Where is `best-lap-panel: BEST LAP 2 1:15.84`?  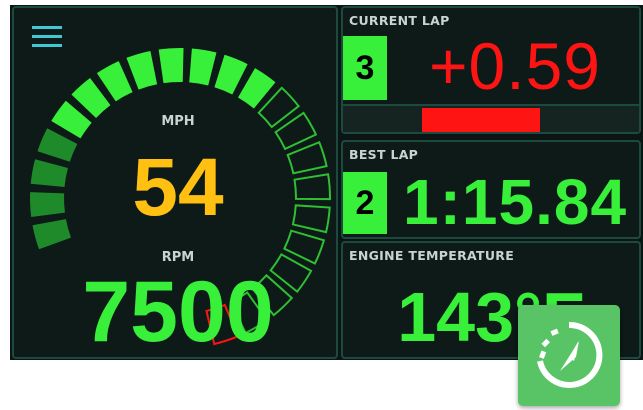
best-lap-panel: BEST LAP 2 1:15.84 is located at coordinates (491, 189).